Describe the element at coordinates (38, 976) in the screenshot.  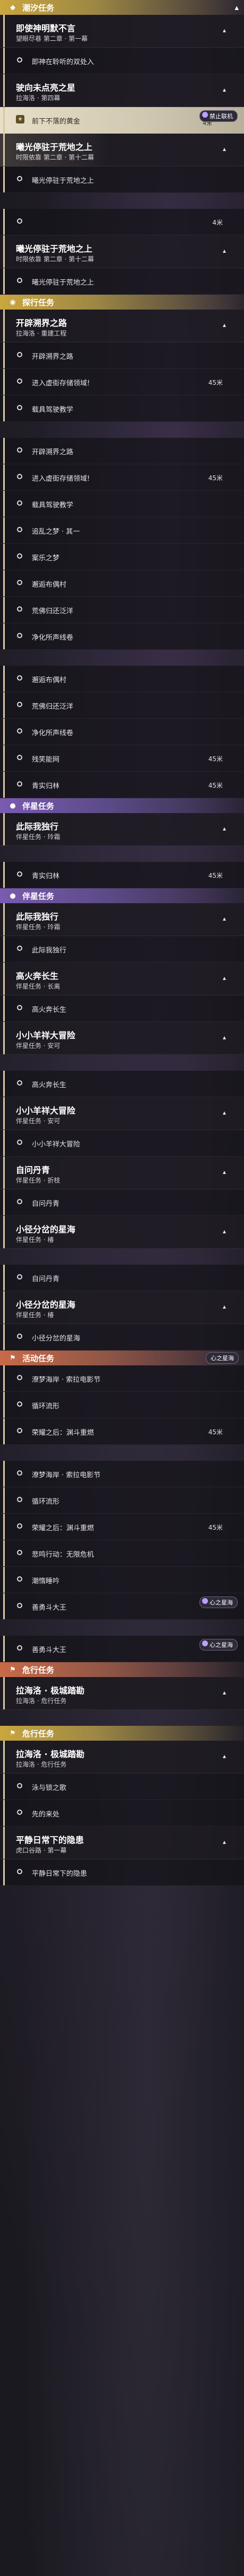
I see `mission-title: 高火奔长生` at that location.